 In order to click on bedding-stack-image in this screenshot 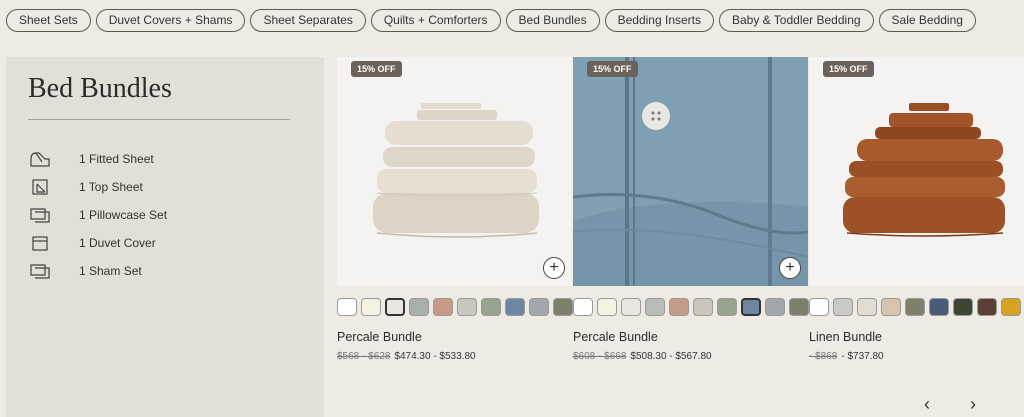, I will do `click(456, 170)`.